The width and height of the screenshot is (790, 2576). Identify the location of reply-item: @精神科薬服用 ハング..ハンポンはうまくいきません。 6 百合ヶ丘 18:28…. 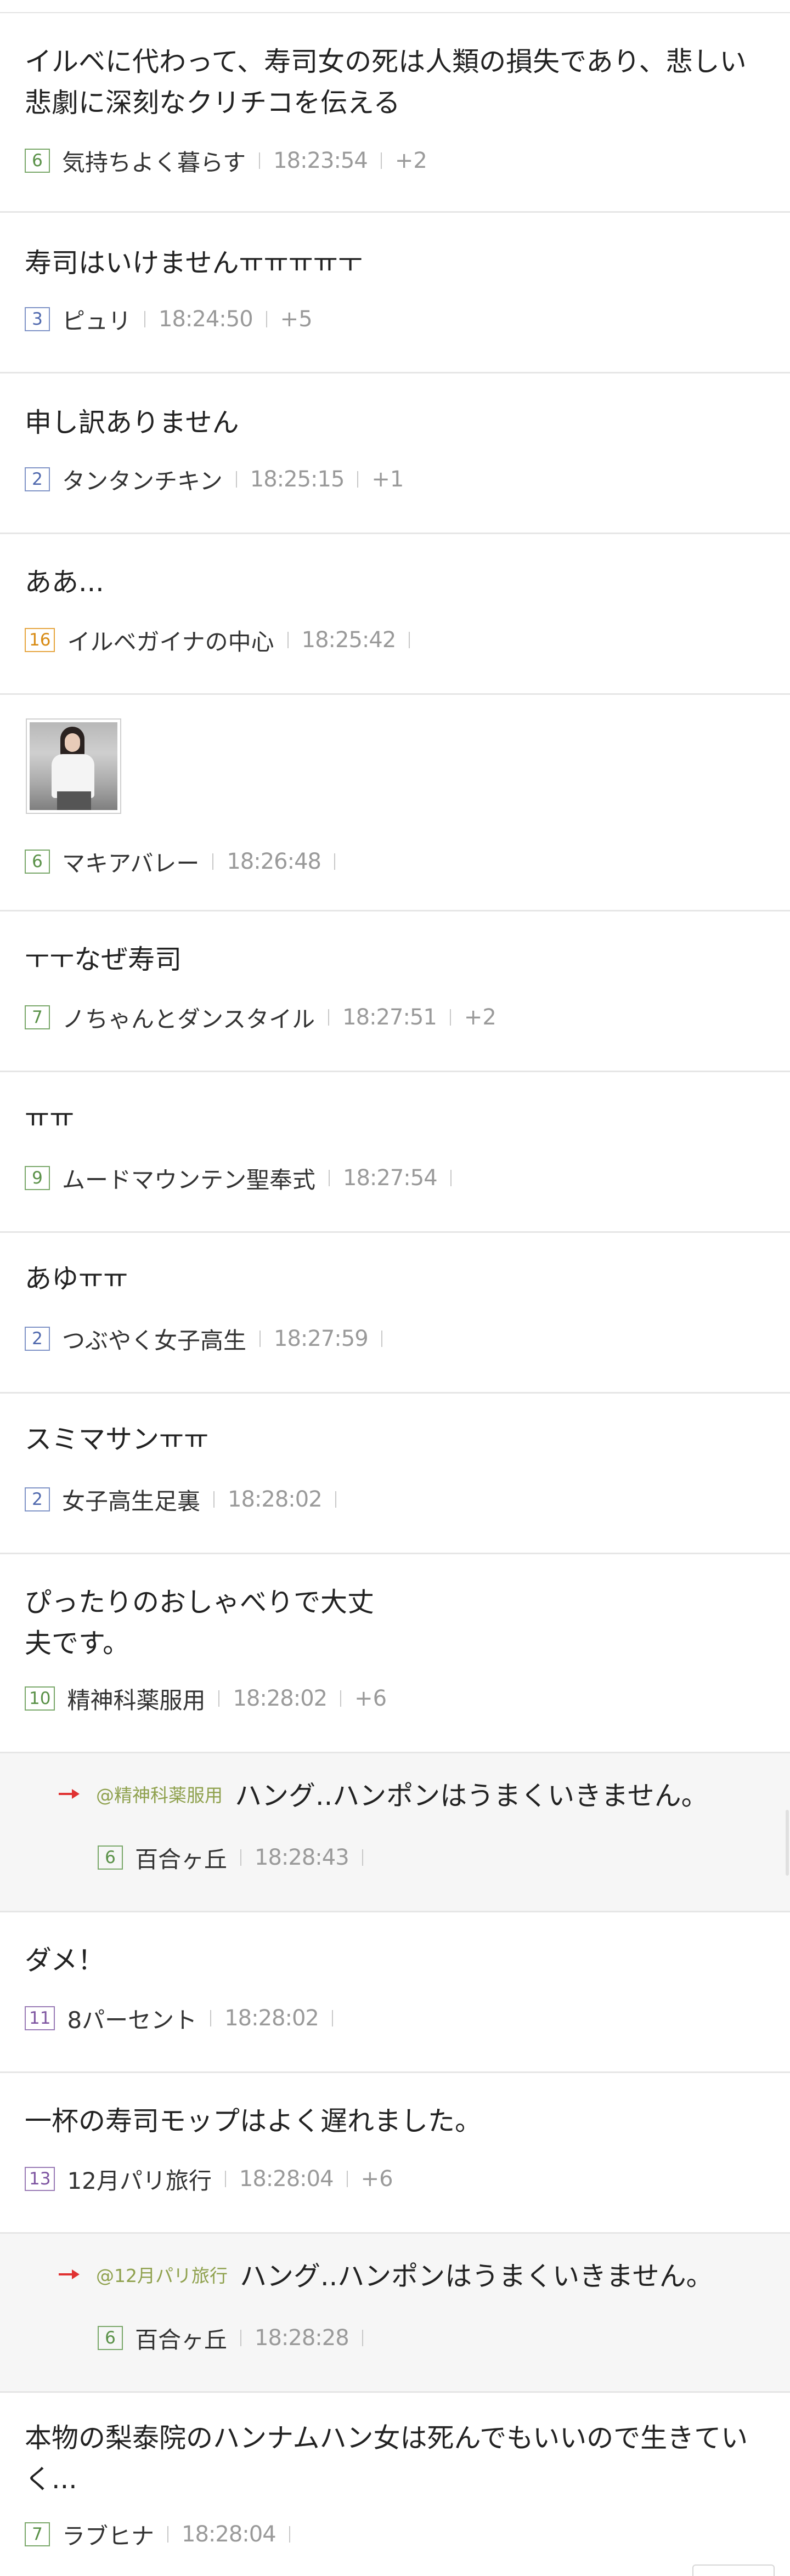
(395, 1832).